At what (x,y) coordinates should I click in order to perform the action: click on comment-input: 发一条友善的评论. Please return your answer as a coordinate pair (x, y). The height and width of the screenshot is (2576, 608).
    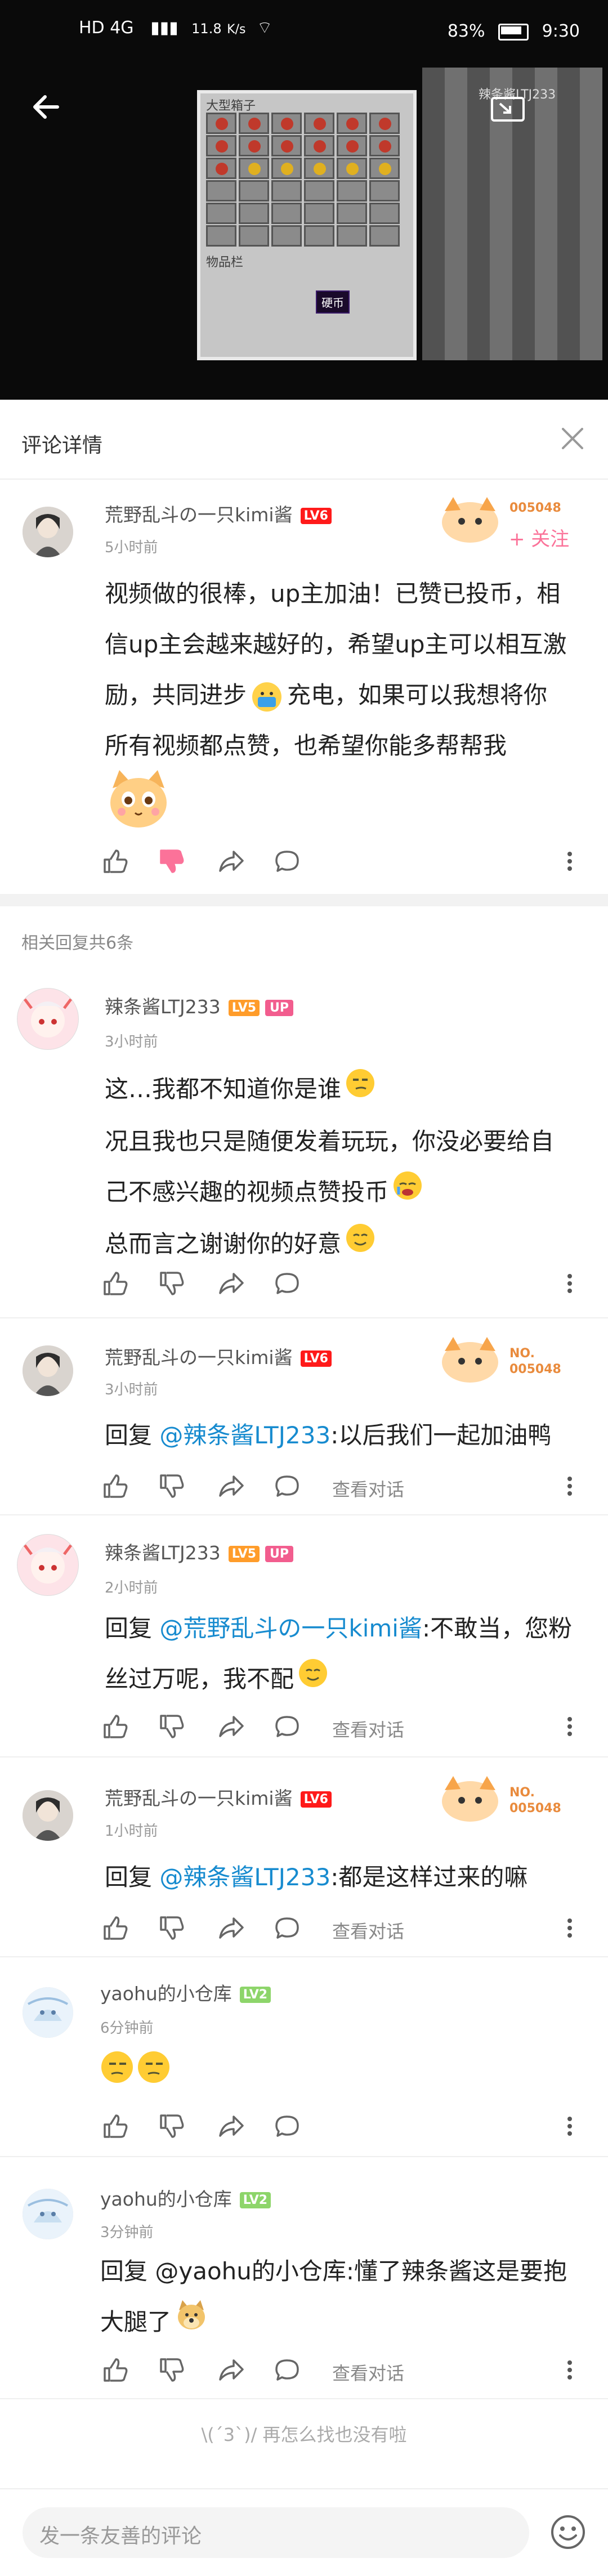
    Looking at the image, I should click on (276, 2532).